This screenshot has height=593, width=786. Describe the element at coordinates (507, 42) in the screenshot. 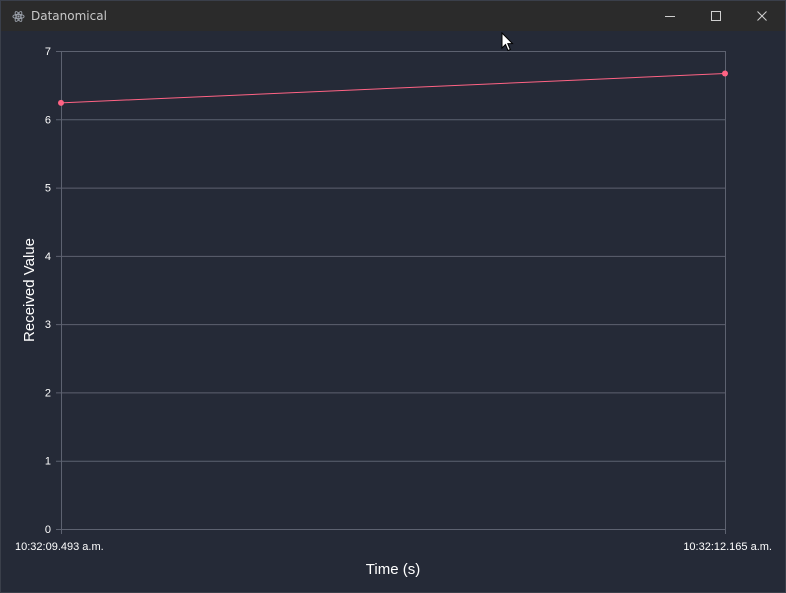

I see `mouse-pointer-icon` at that location.